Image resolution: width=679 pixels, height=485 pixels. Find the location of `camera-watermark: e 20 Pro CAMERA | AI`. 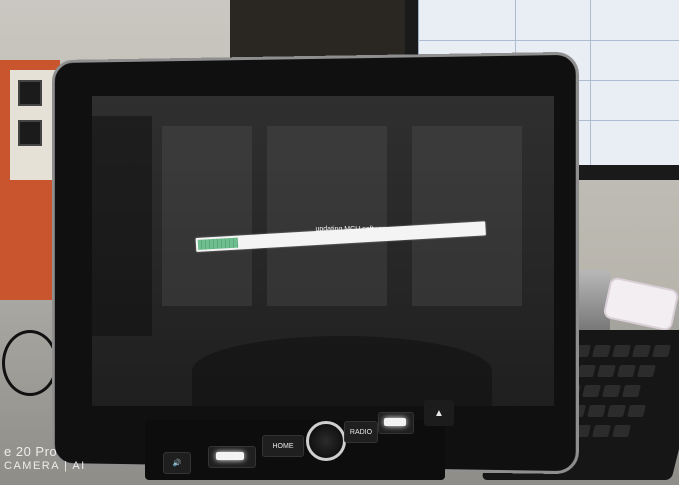

camera-watermark: e 20 Pro CAMERA | AI is located at coordinates (45, 459).